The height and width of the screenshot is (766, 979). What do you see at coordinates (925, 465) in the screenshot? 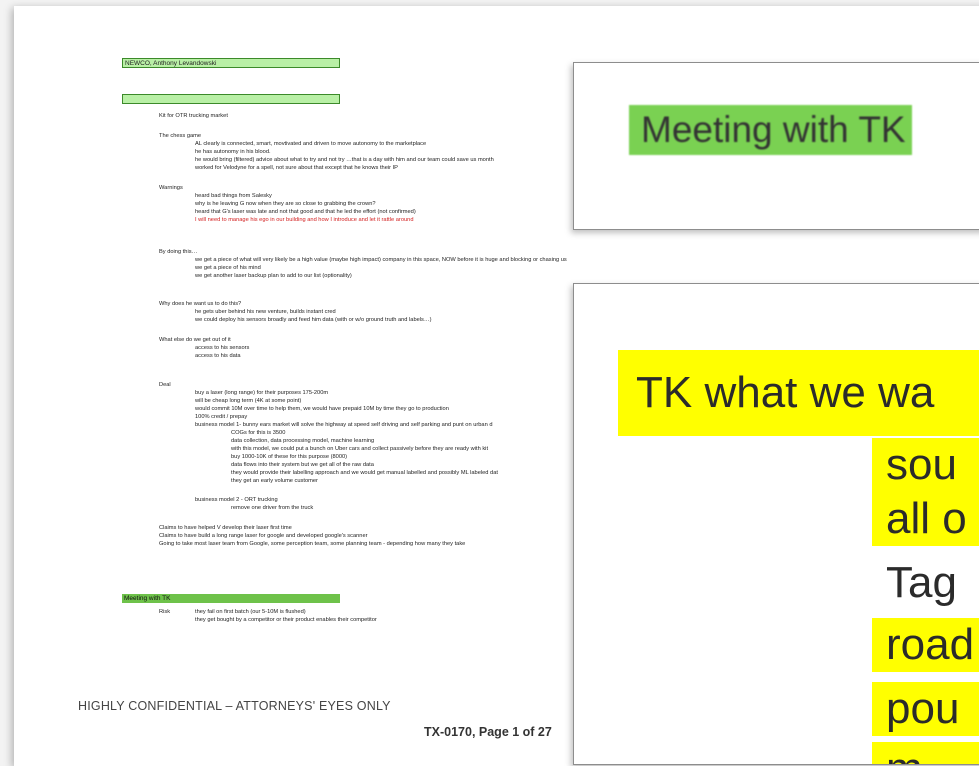
I see `zoom-line: sou` at bounding box center [925, 465].